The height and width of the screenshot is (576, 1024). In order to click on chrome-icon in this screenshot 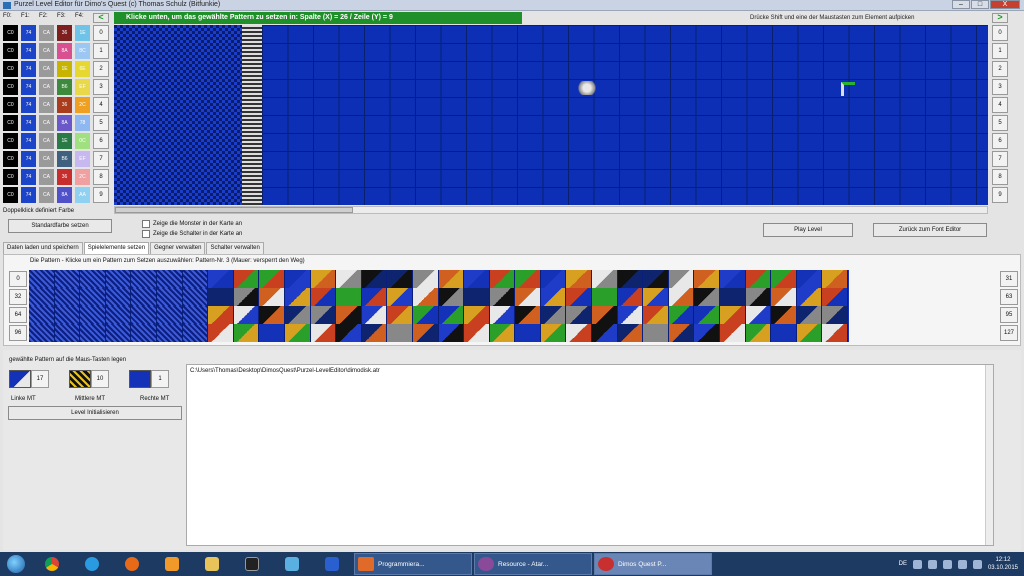, I will do `click(52, 564)`.